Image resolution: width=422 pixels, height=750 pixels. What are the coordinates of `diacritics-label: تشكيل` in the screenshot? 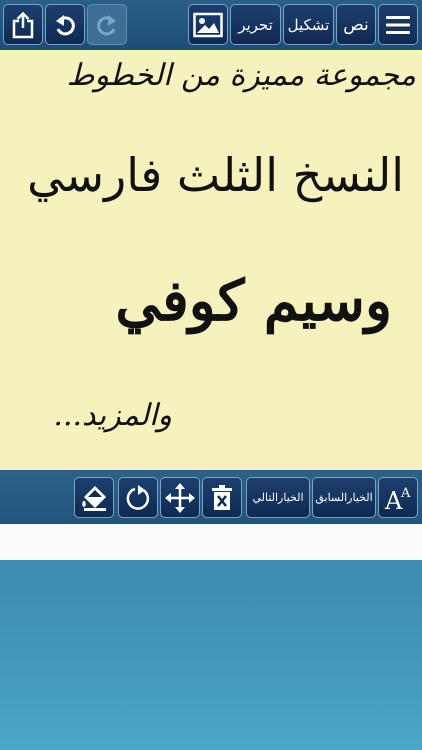 It's located at (308, 24).